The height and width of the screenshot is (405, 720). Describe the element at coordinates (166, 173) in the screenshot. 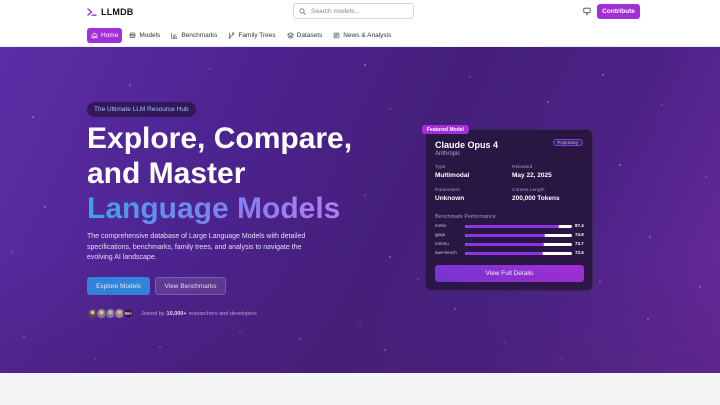

I see `headline-line-2: and Master` at that location.